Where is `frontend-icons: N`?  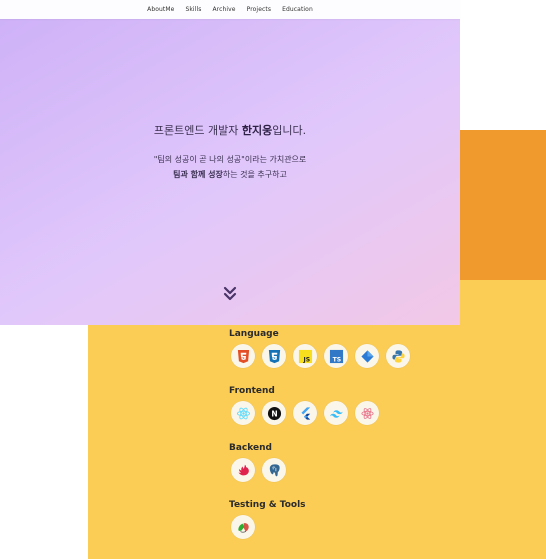 frontend-icons: N is located at coordinates (305, 413).